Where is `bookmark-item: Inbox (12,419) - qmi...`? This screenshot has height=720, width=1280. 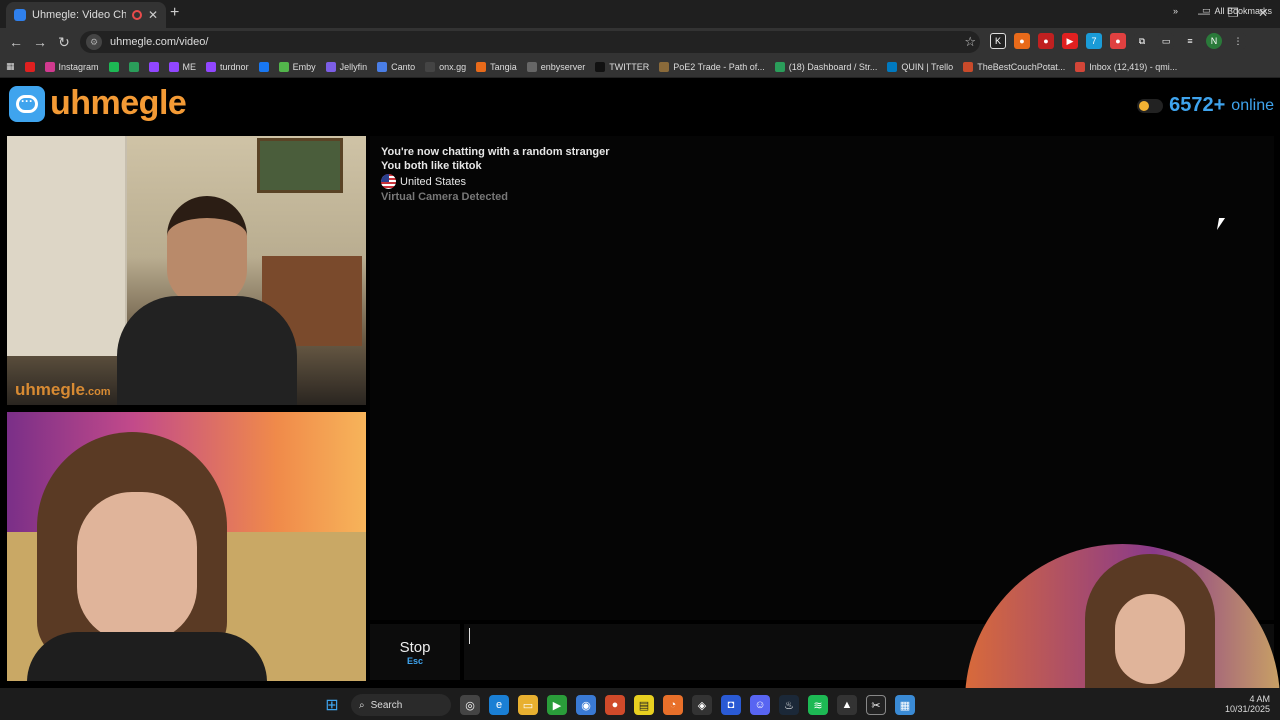 bookmark-item: Inbox (12,419) - qmi... is located at coordinates (1126, 66).